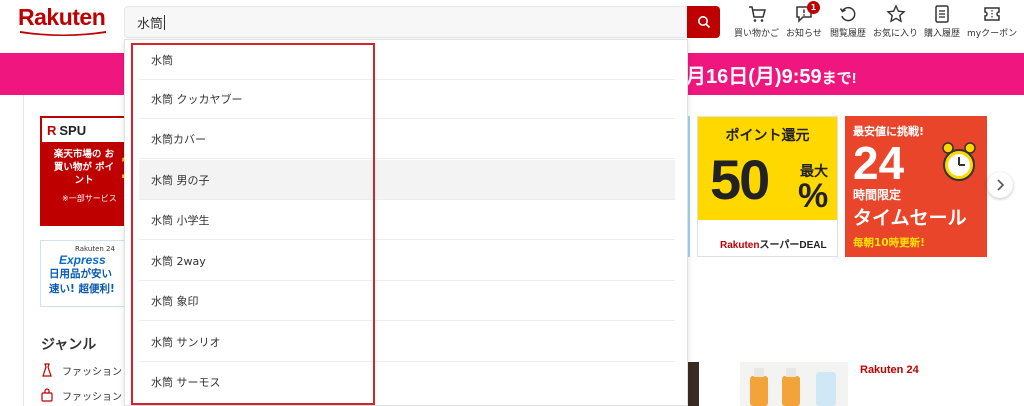 This screenshot has height=406, width=1024. What do you see at coordinates (47, 370) in the screenshot?
I see `dress-icon` at bounding box center [47, 370].